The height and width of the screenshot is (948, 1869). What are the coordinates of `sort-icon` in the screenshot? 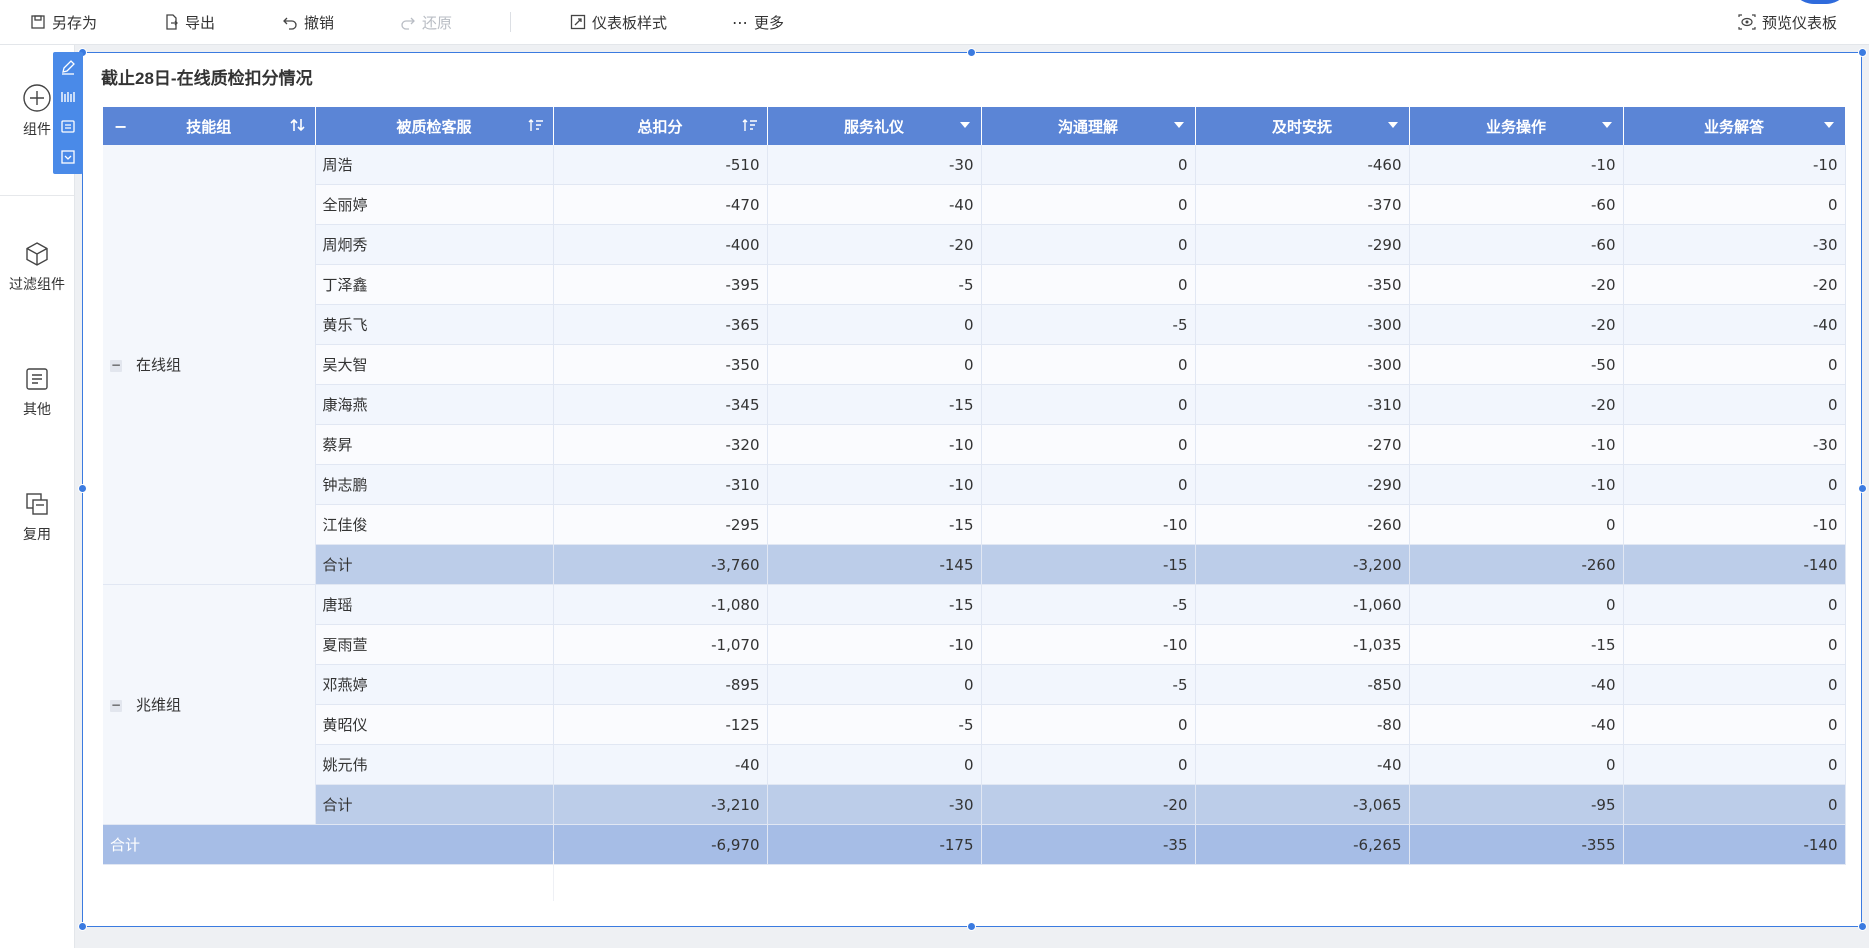 It's located at (297, 127).